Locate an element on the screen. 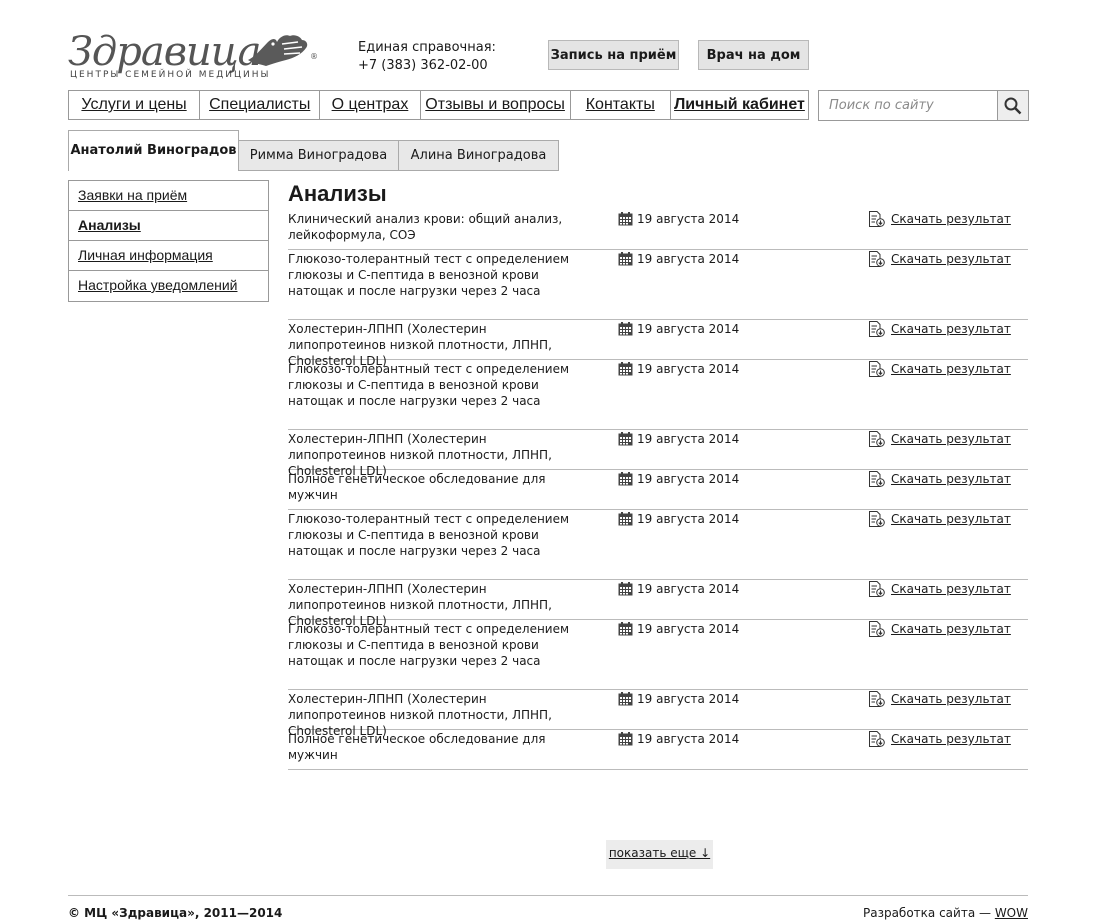 Image resolution: width=1096 pixels, height=924 pixels. appointment-button: Запись на приём is located at coordinates (613, 55).